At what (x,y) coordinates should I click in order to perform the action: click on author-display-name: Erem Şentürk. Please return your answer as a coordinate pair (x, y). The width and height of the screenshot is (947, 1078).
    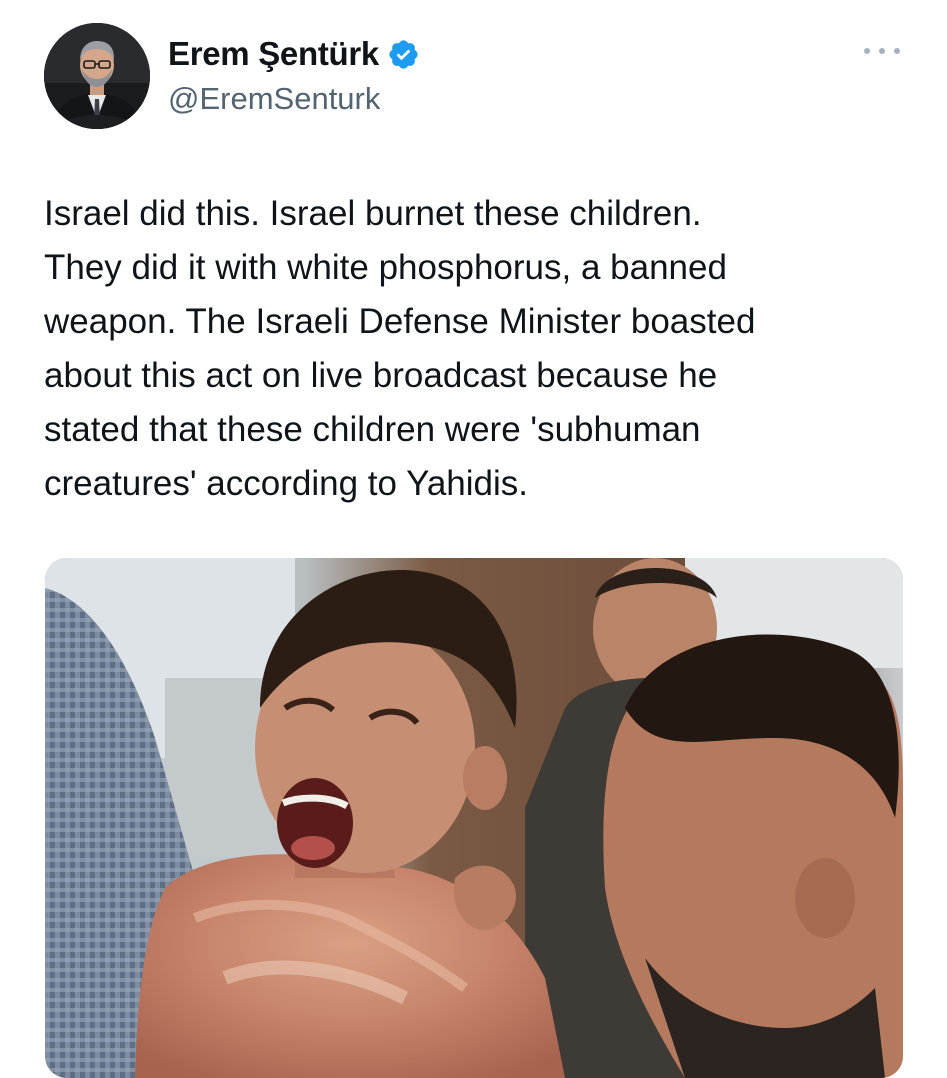
    Looking at the image, I should click on (273, 54).